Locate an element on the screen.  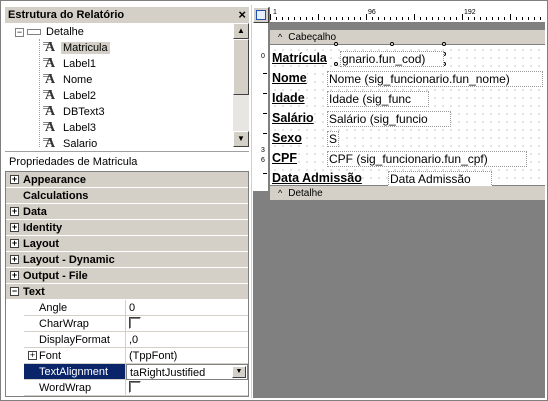
tree-item: A Label1 is located at coordinates (70, 64).